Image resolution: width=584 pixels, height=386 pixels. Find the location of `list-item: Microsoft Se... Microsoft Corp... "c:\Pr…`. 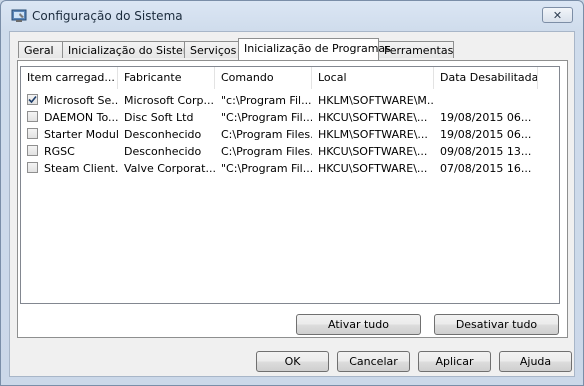

list-item: Microsoft Se... Microsoft Corp... "c:\Pr… is located at coordinates (290, 100).